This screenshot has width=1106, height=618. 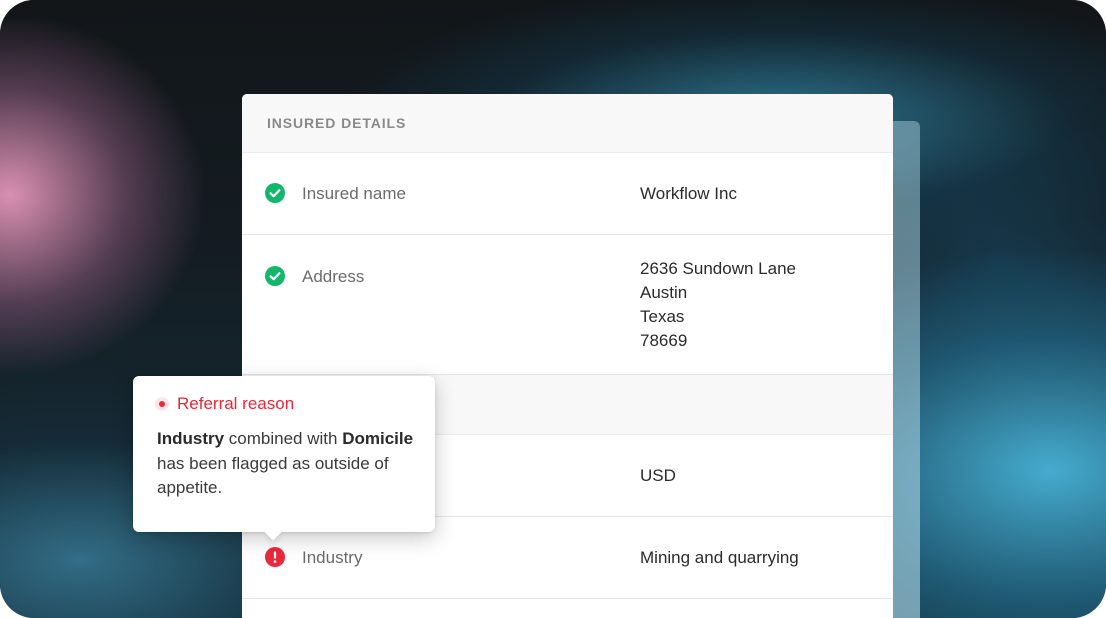 What do you see at coordinates (283, 438) in the screenshot?
I see `tooltip-text-part: combined with` at bounding box center [283, 438].